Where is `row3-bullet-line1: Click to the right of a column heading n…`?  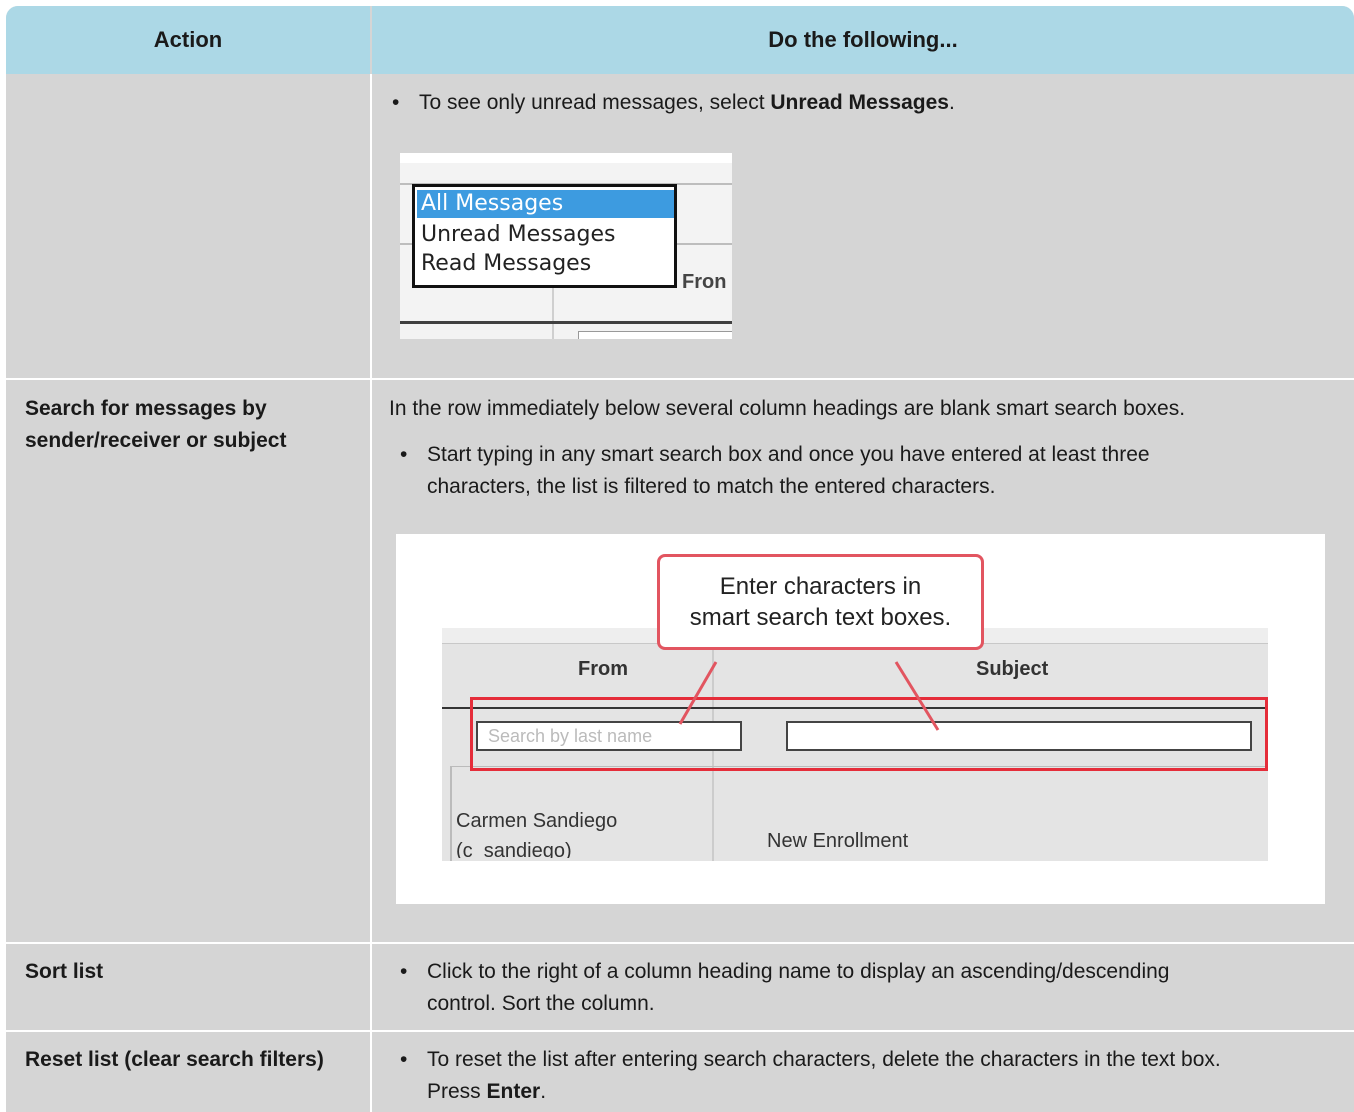
row3-bullet-line1: Click to the right of a column heading n… is located at coordinates (798, 971).